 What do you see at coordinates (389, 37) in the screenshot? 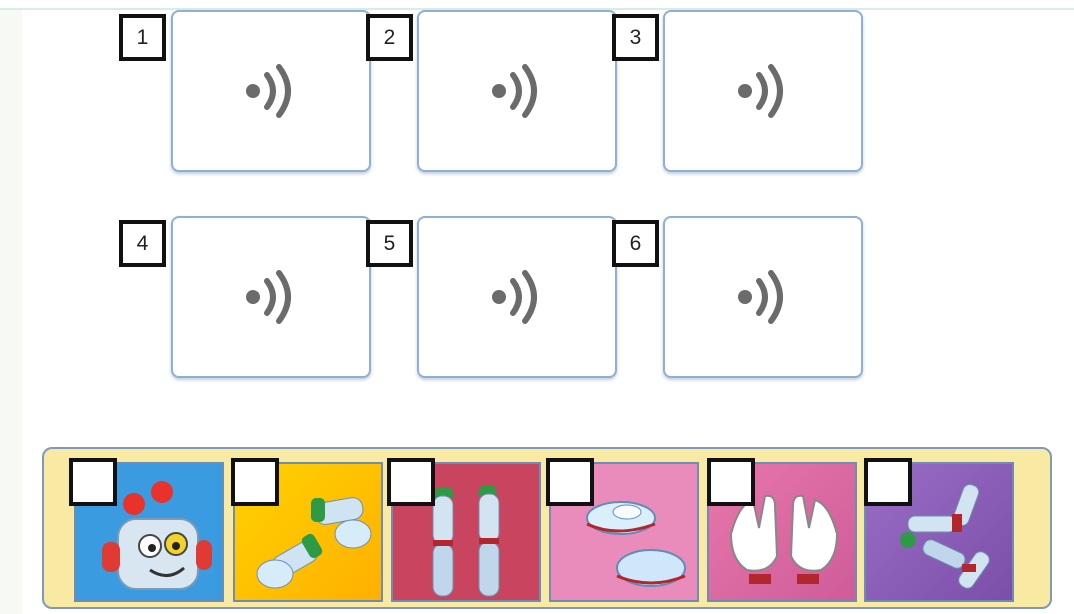
I see `number-label-2: 2` at bounding box center [389, 37].